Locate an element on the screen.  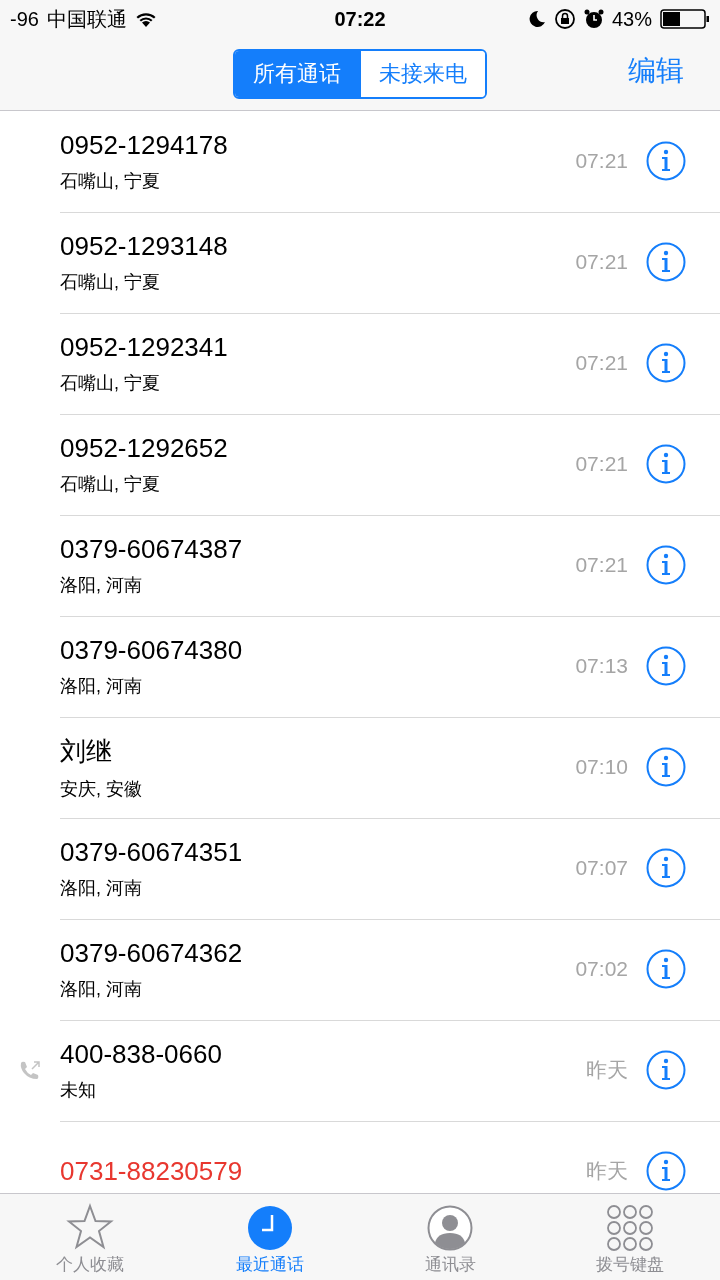
tab-bar-item: 拨号键盘 is located at coordinates (630, 1237).